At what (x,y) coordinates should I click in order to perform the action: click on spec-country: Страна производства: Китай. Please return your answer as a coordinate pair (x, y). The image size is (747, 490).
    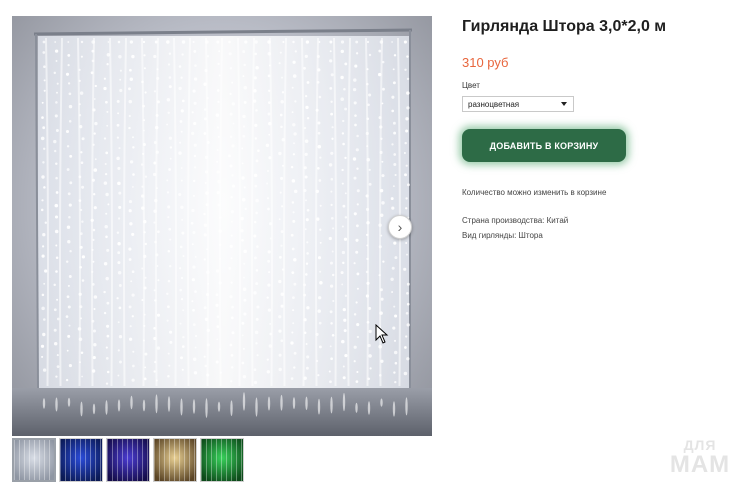
    Looking at the image, I should click on (515, 220).